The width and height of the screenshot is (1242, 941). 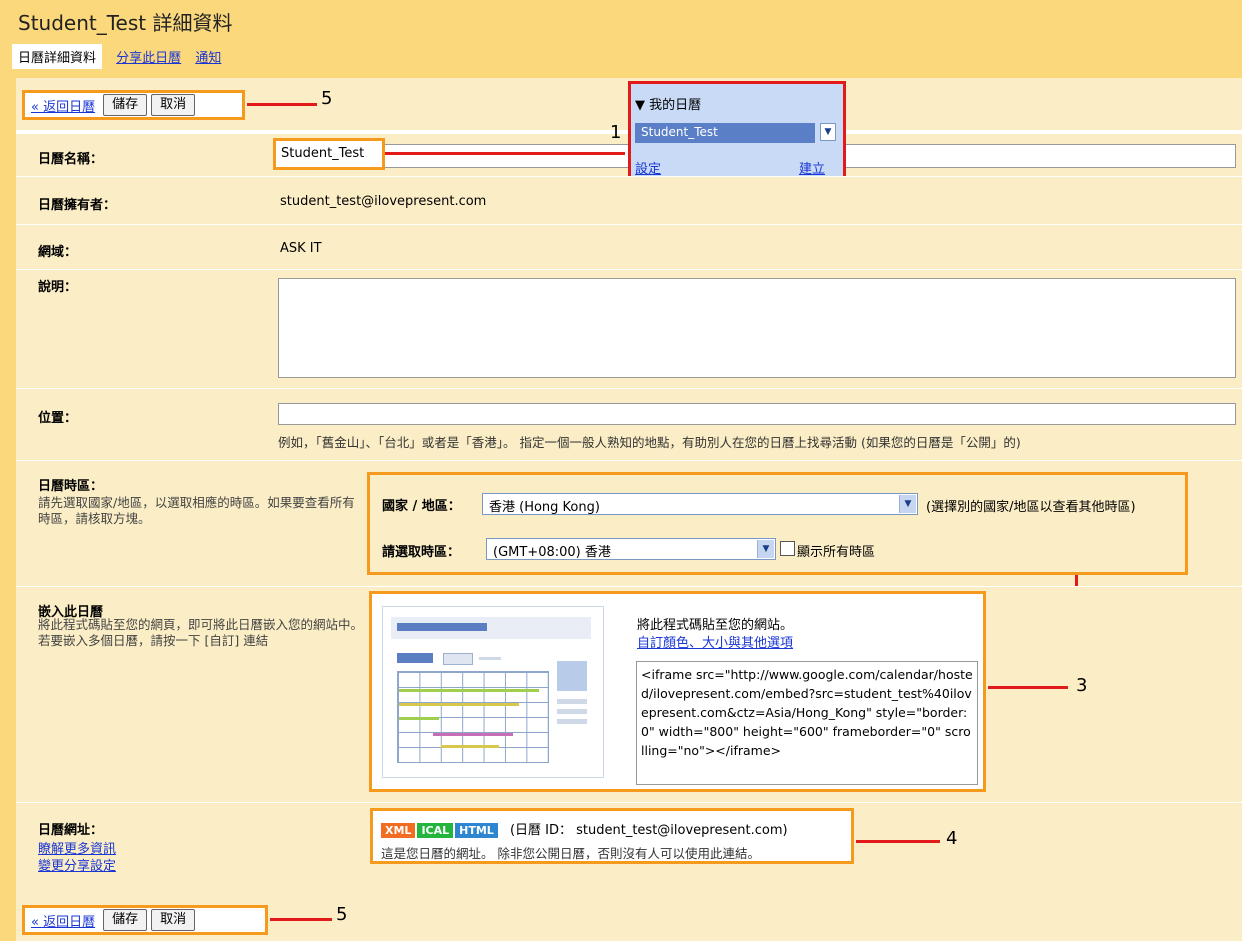 What do you see at coordinates (715, 641) in the screenshot?
I see `customize-embed-link: 自訂顏色、大小與其他選項` at bounding box center [715, 641].